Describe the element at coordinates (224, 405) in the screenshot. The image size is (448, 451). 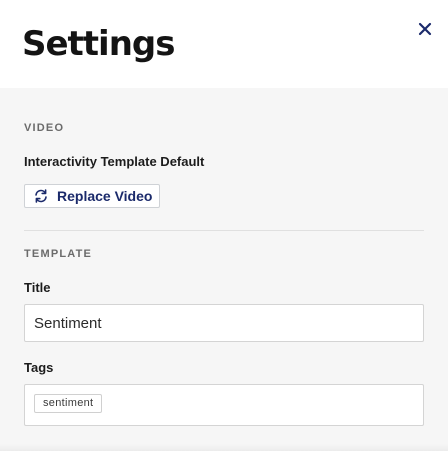
I see `tags-input: sentiment` at that location.